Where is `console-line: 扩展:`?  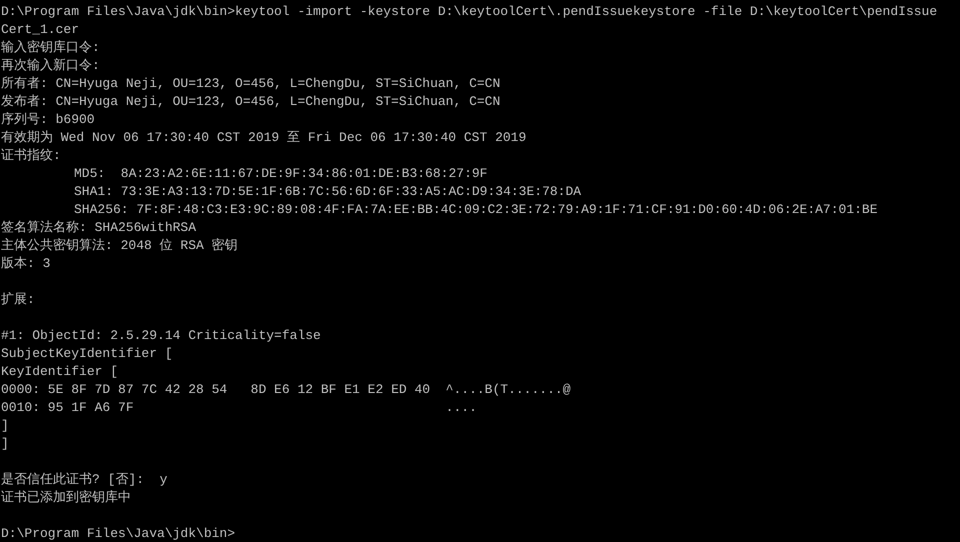
console-line: 扩展: is located at coordinates (18, 300).